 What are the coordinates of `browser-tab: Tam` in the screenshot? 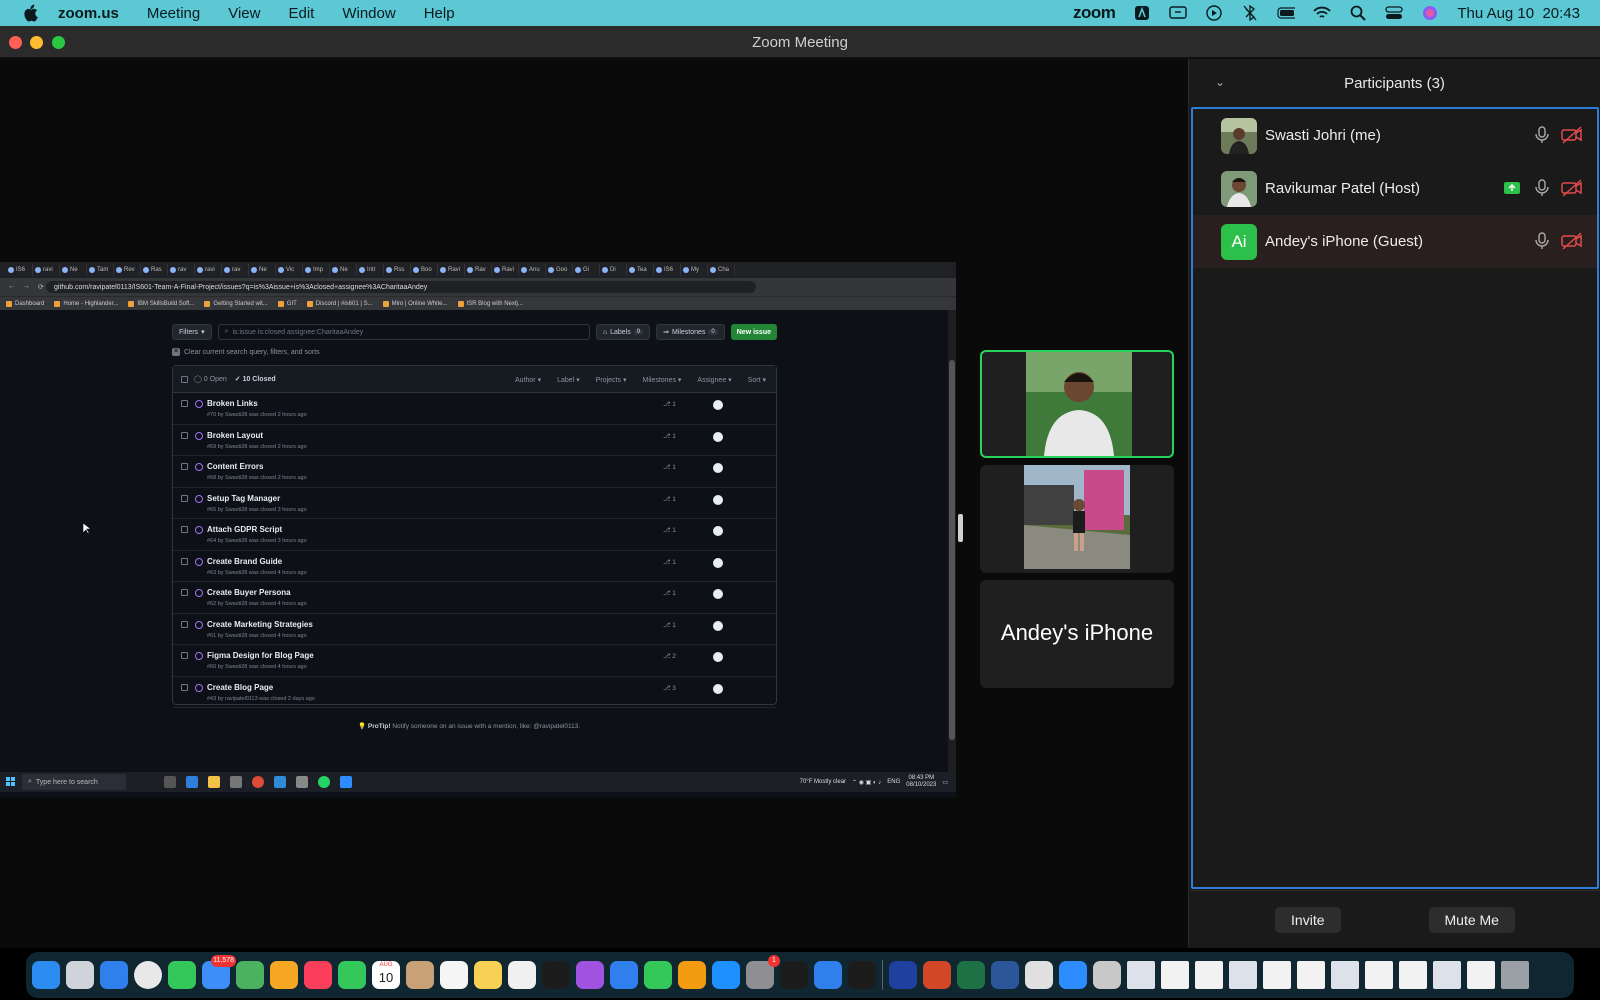 It's located at (100, 270).